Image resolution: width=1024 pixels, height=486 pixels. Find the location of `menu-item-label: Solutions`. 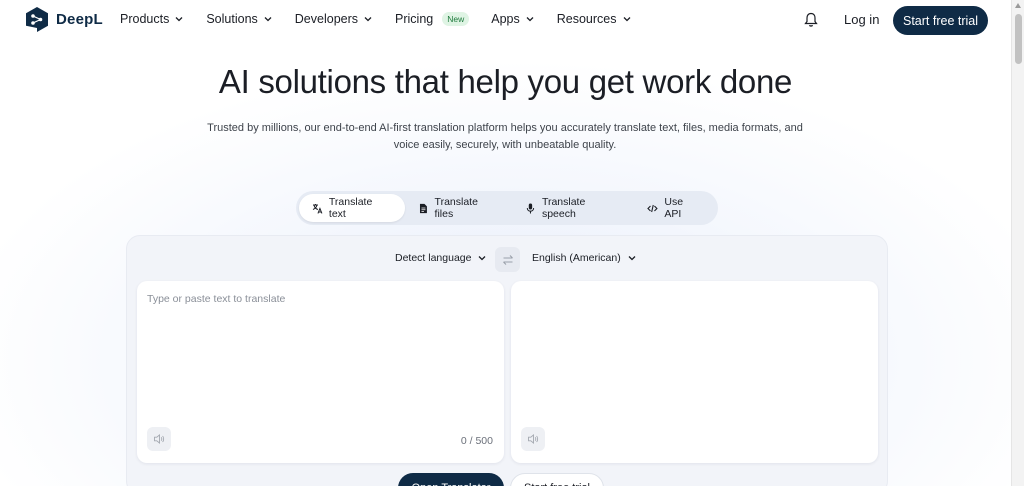

menu-item-label: Solutions is located at coordinates (232, 19).